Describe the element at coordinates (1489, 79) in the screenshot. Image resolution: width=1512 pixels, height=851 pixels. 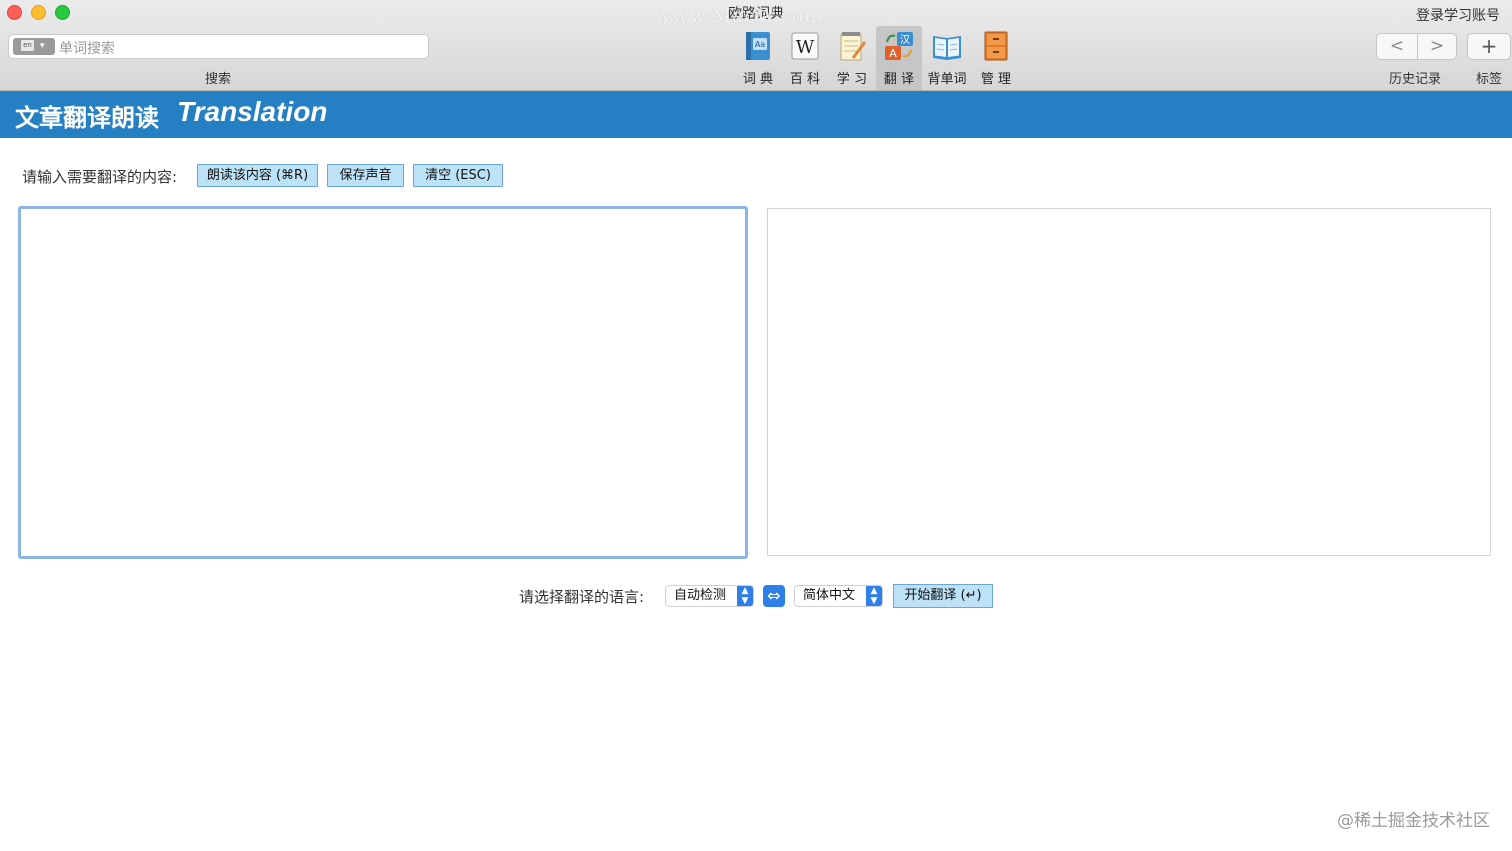
I see `tags-label: 标签` at that location.